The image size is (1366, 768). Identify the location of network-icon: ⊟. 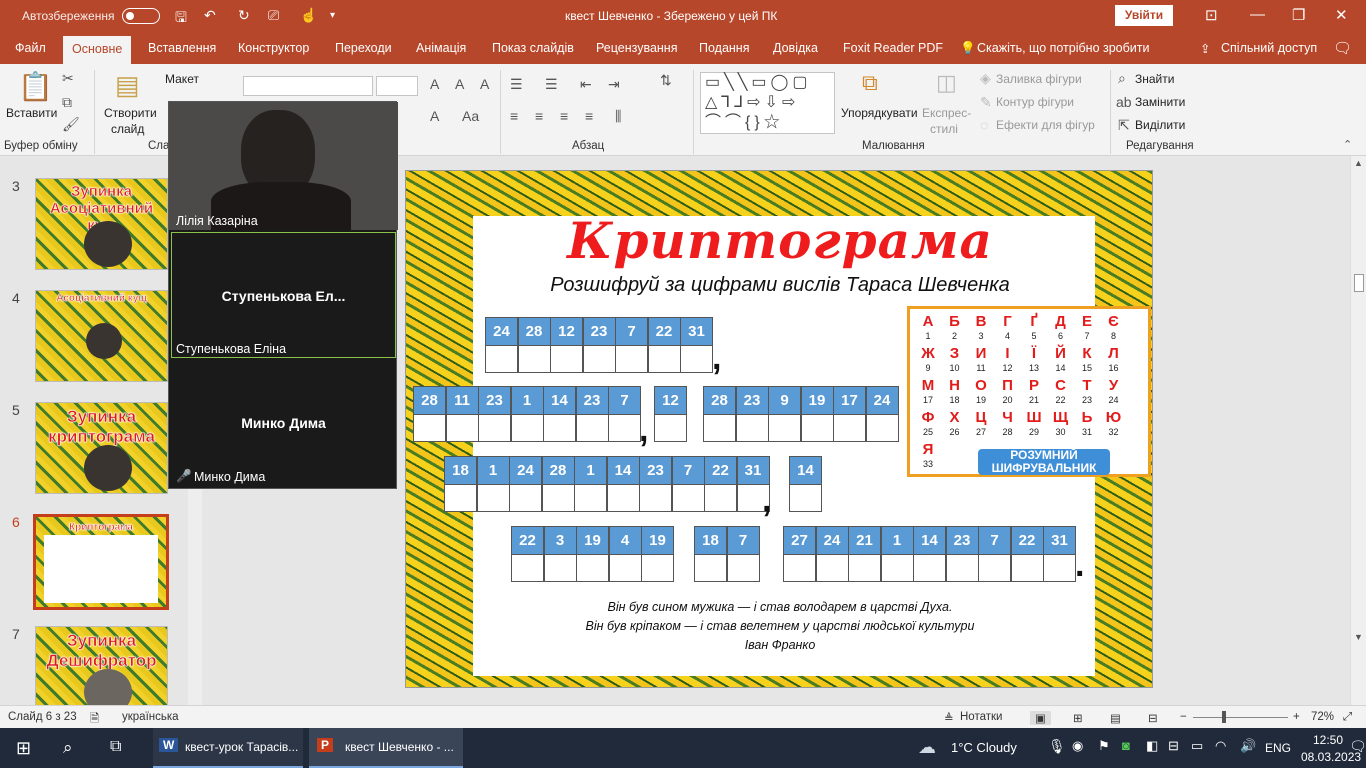
(1173, 746).